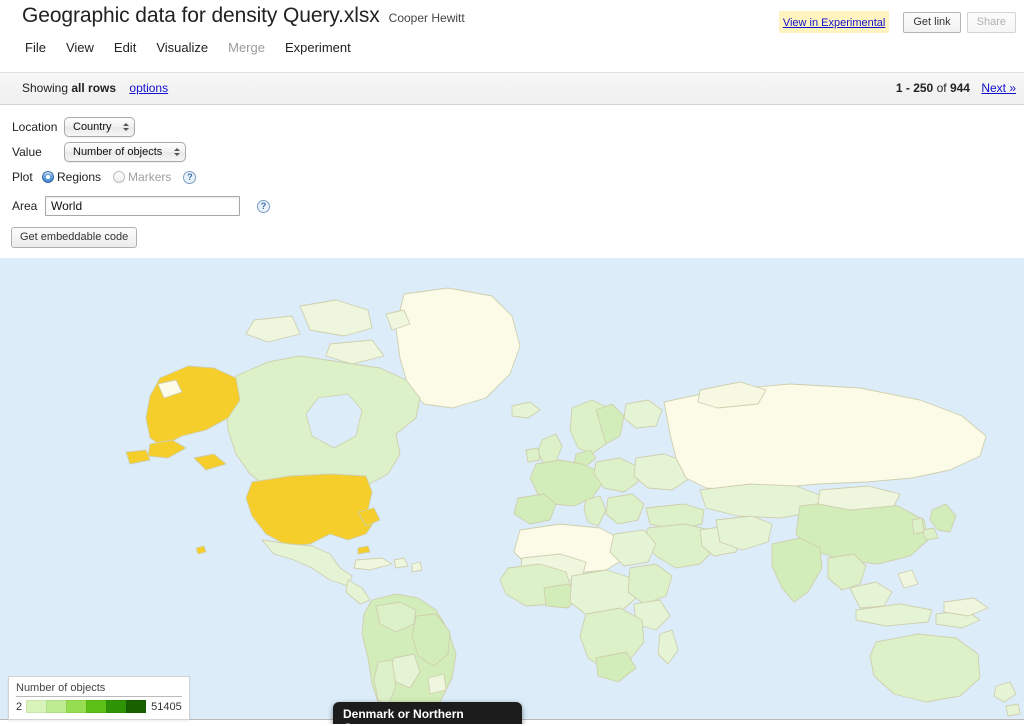 The image size is (1024, 726). I want to click on value-label: Value, so click(27, 152).